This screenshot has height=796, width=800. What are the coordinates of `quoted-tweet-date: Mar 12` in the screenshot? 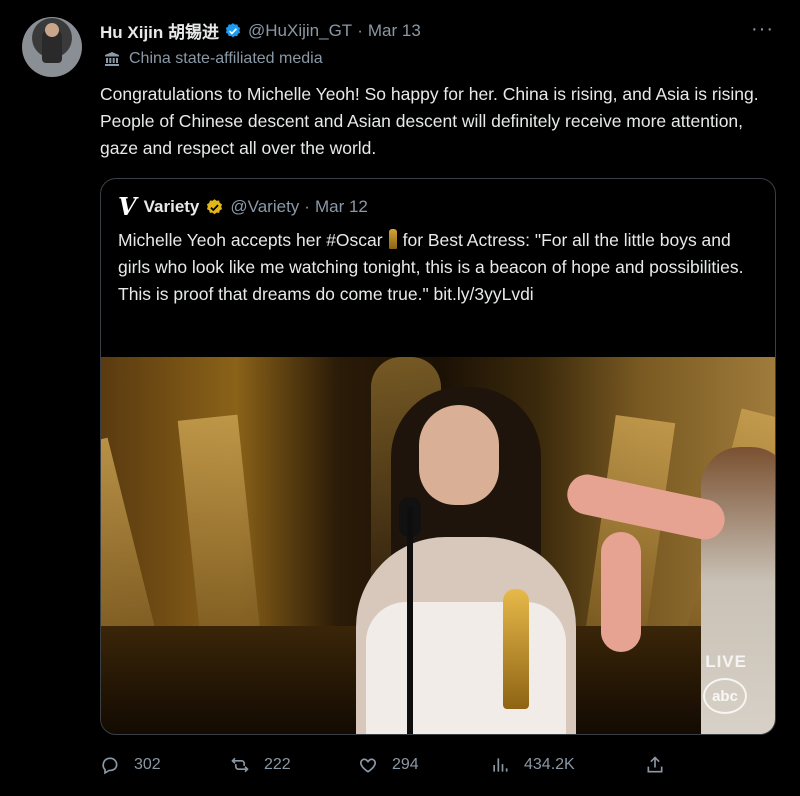 It's located at (341, 207).